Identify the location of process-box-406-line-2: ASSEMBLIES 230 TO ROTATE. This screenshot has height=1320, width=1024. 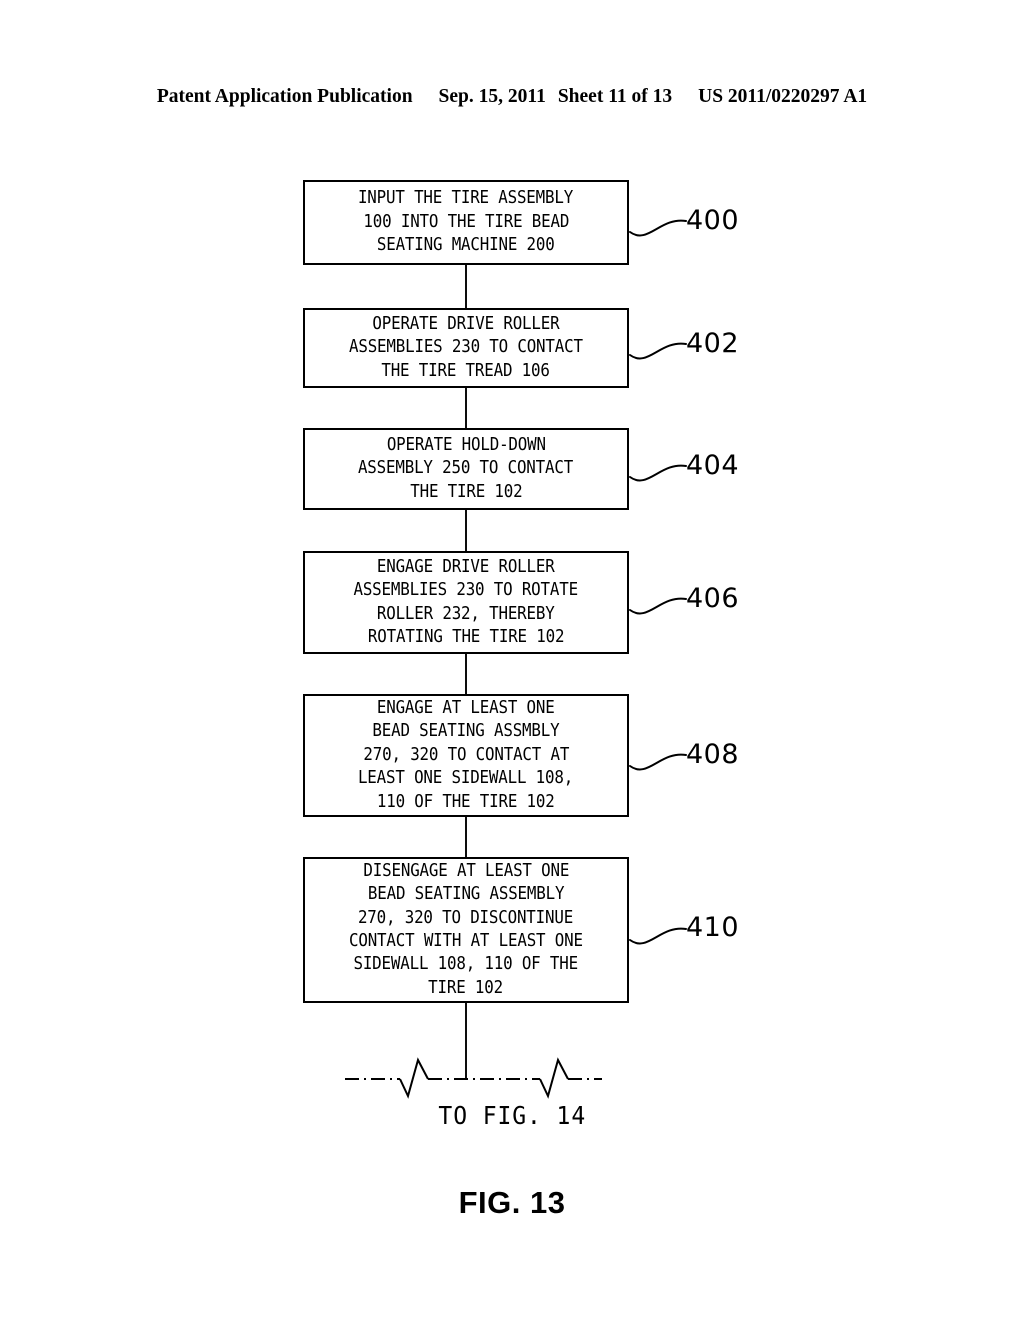
(466, 590).